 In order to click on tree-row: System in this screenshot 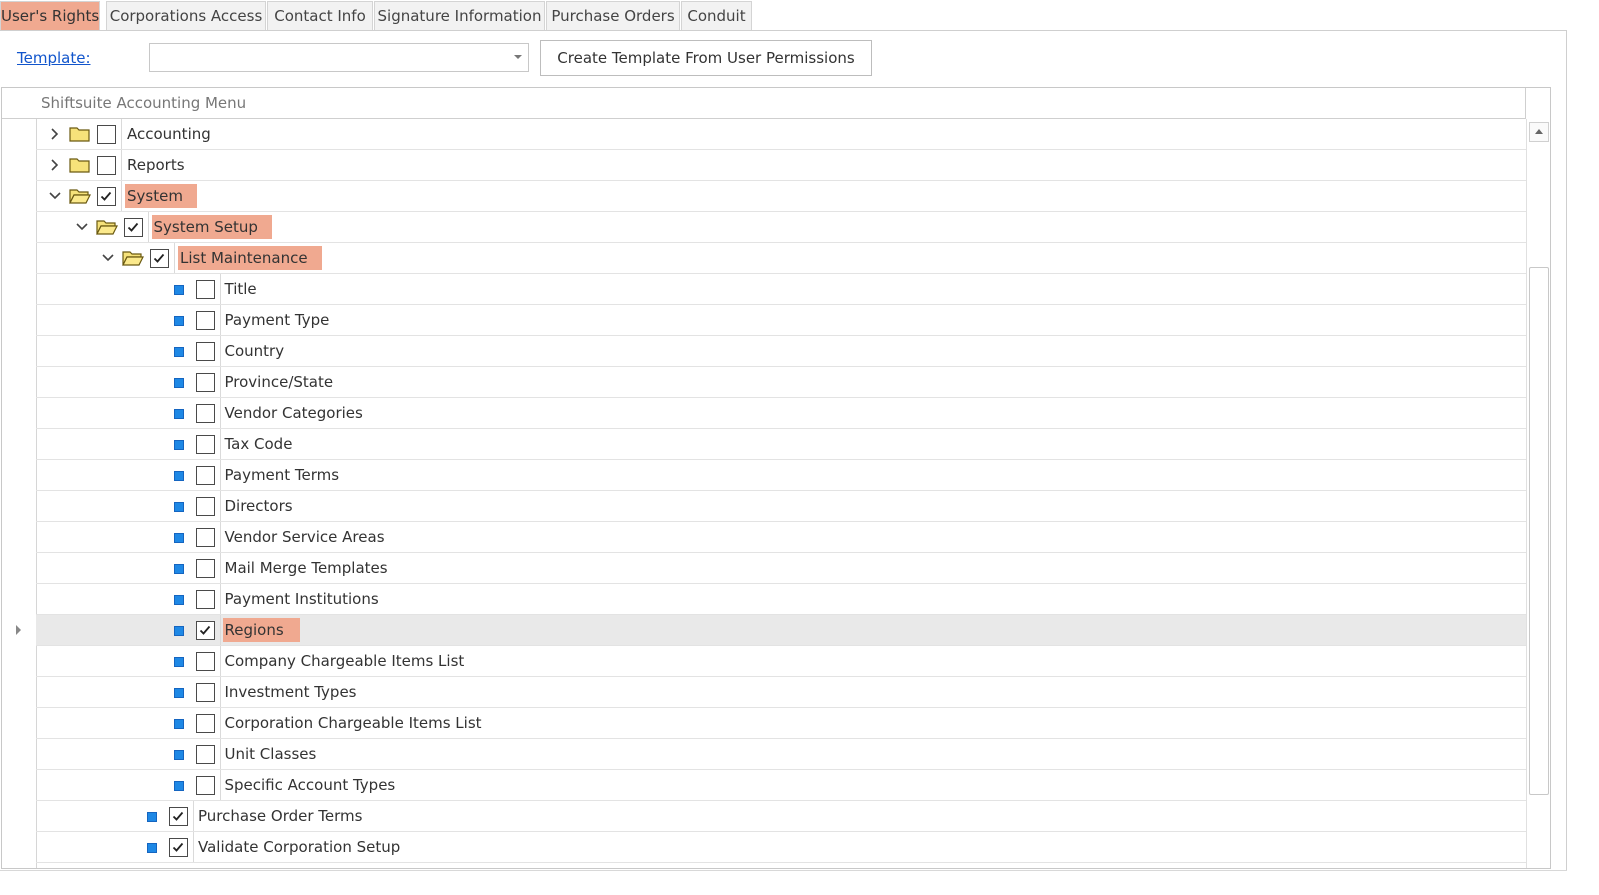, I will do `click(781, 196)`.